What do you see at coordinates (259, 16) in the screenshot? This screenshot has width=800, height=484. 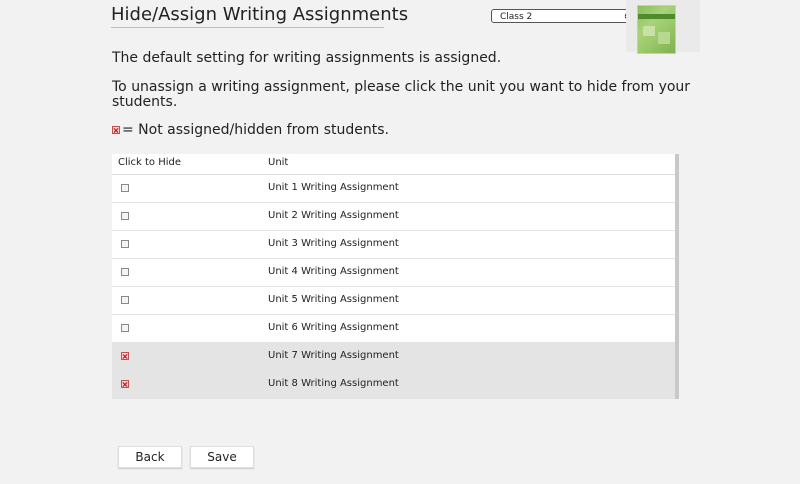 I see `page-title: Hide/Assign Writing Assignments` at bounding box center [259, 16].